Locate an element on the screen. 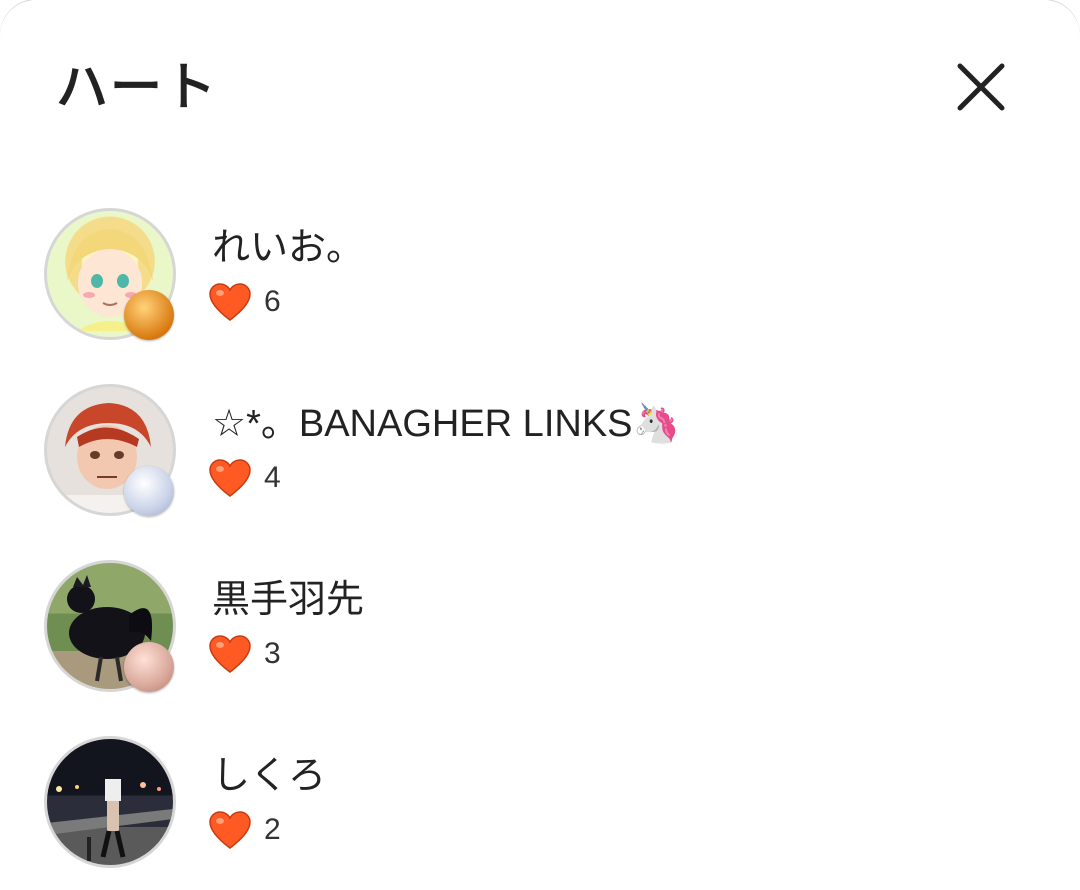 The width and height of the screenshot is (1080, 890). heart-count: 4 is located at coordinates (244, 478).